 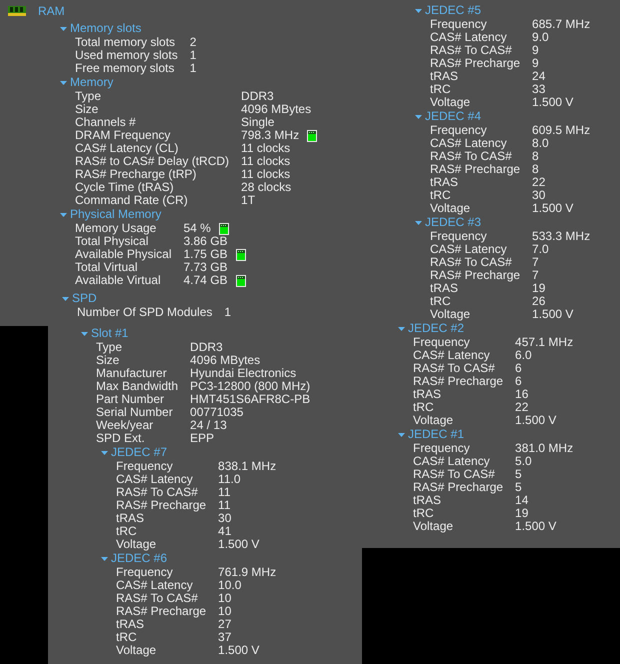 I want to click on property-value: 16, so click(x=521, y=394).